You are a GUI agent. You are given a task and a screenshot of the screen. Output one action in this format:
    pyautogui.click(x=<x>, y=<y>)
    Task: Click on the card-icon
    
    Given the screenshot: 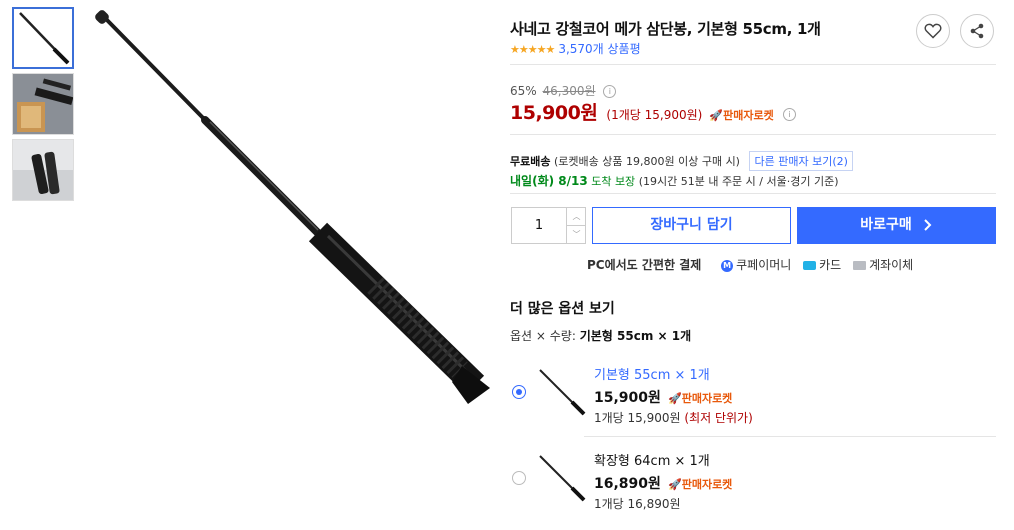 What is the action you would take?
    pyautogui.click(x=810, y=265)
    